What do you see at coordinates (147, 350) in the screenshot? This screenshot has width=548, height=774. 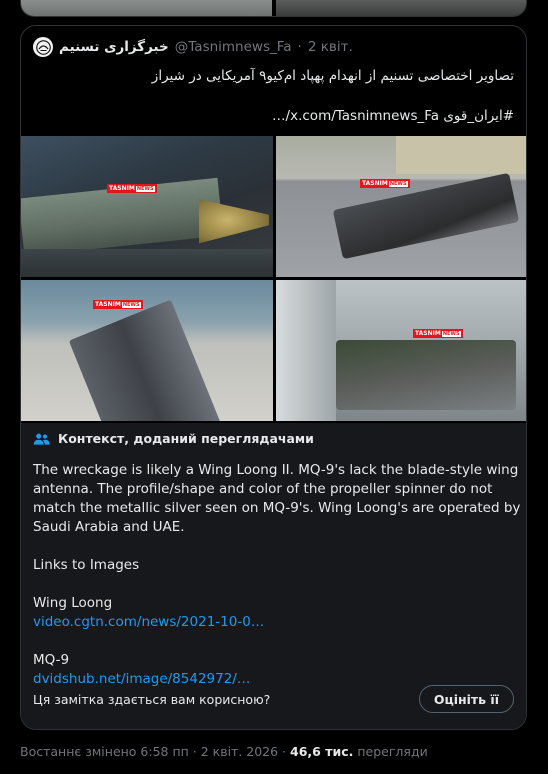 I see `photo-3: TASNIM NEWS` at bounding box center [147, 350].